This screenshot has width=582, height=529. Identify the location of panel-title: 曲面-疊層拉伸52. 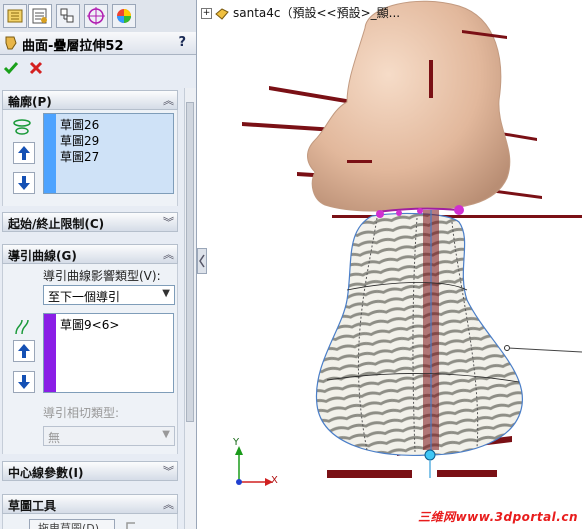
(73, 46).